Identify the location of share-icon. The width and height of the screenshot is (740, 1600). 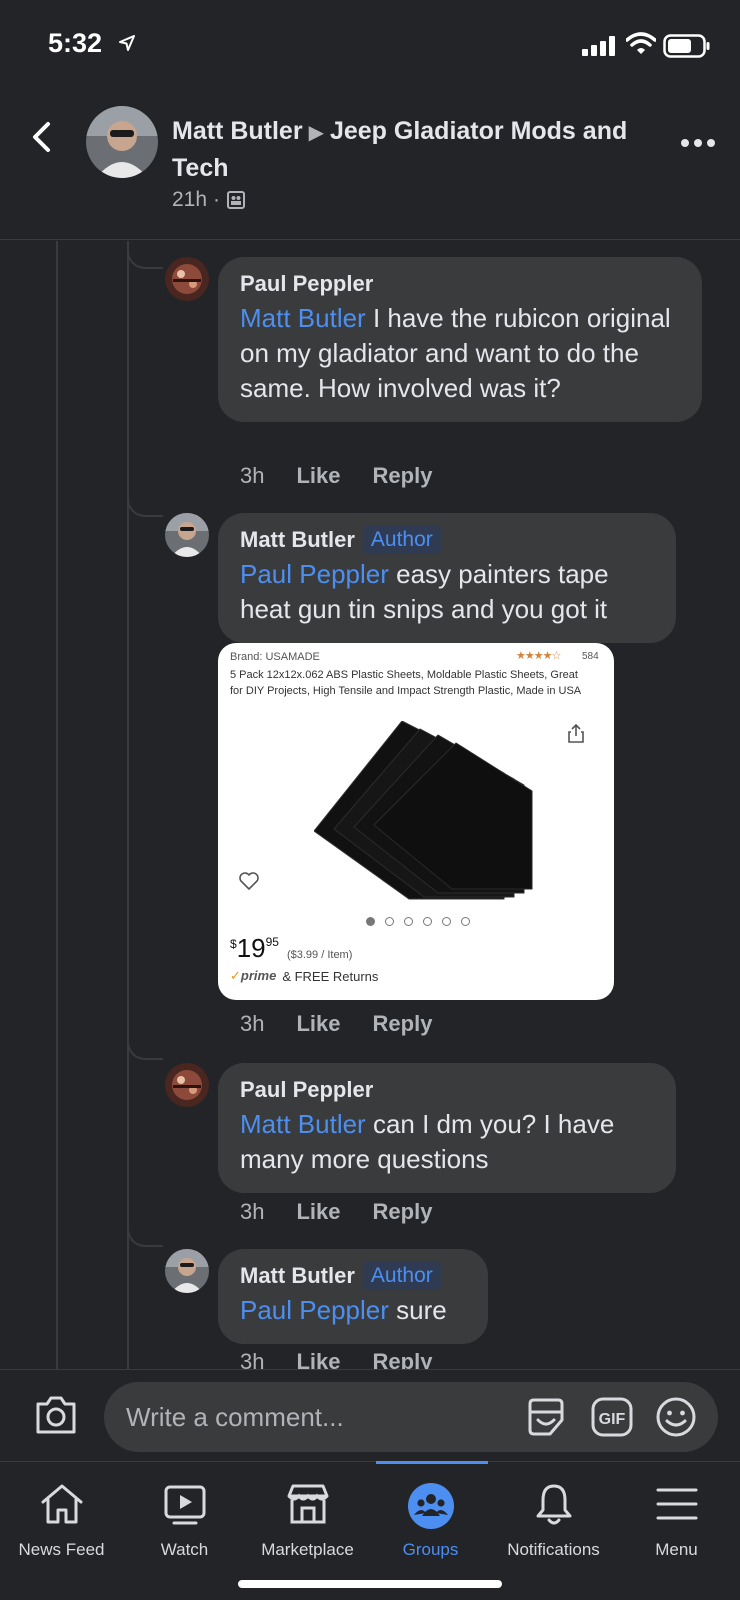
(576, 733).